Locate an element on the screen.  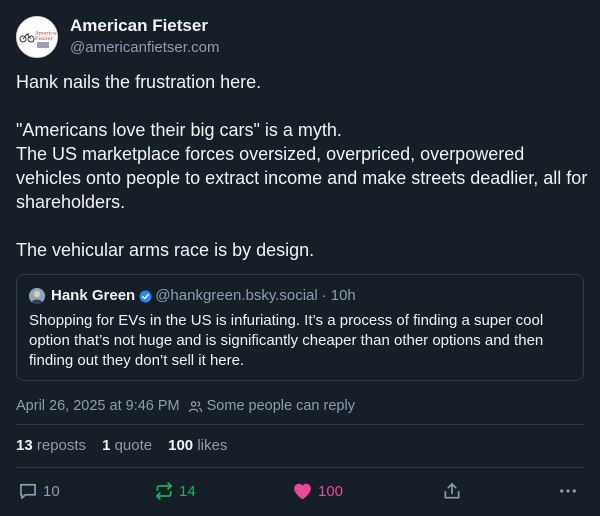
author-display-name: American Fietser is located at coordinates (144, 26).